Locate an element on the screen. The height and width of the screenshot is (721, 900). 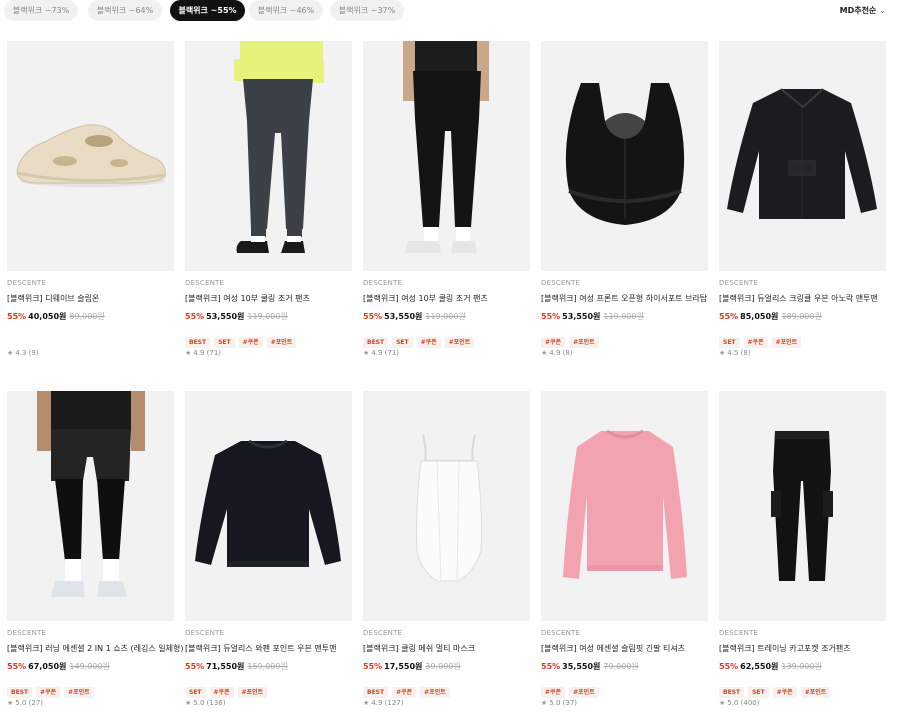
chevron-down-icon: ⌄ is located at coordinates (882, 10).